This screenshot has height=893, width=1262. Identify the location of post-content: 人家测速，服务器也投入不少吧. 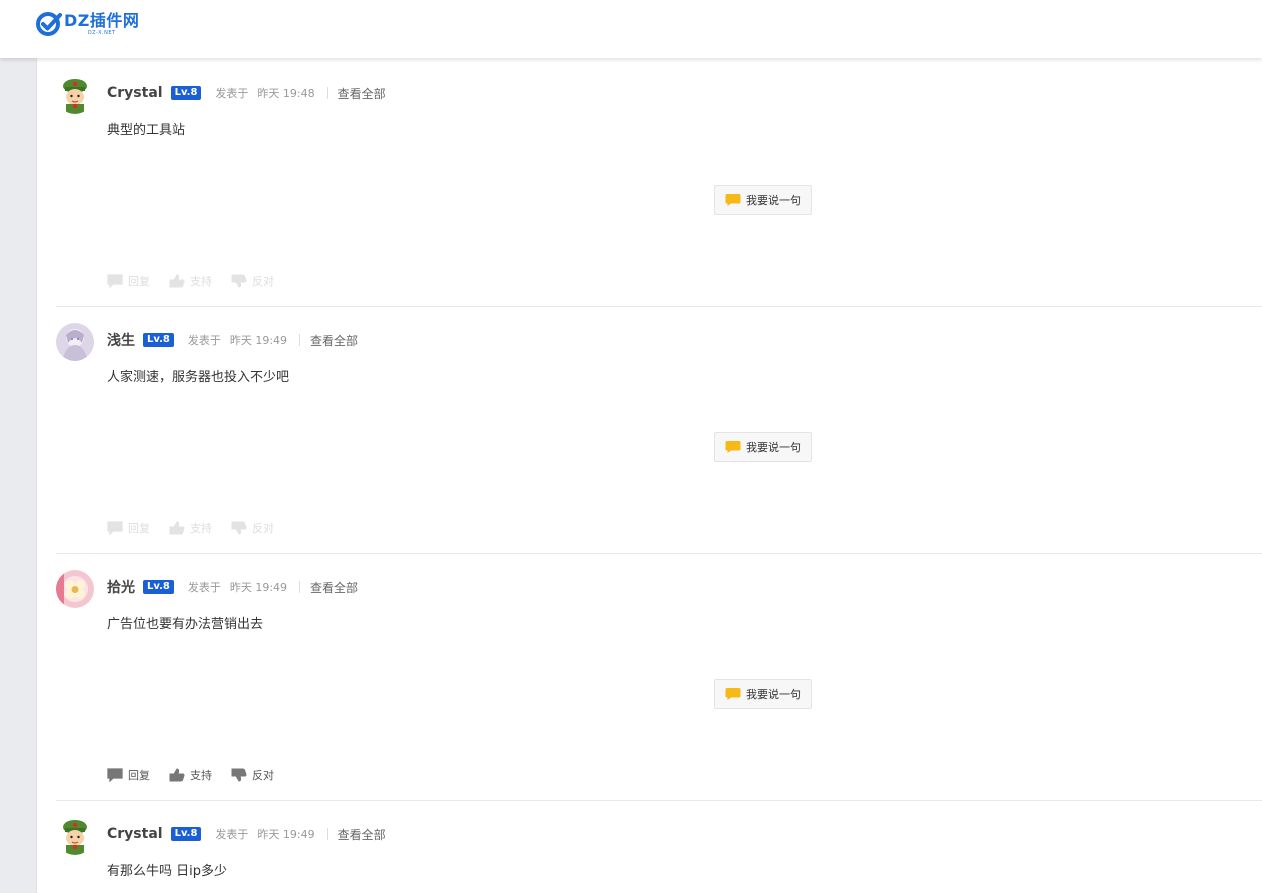
(198, 377).